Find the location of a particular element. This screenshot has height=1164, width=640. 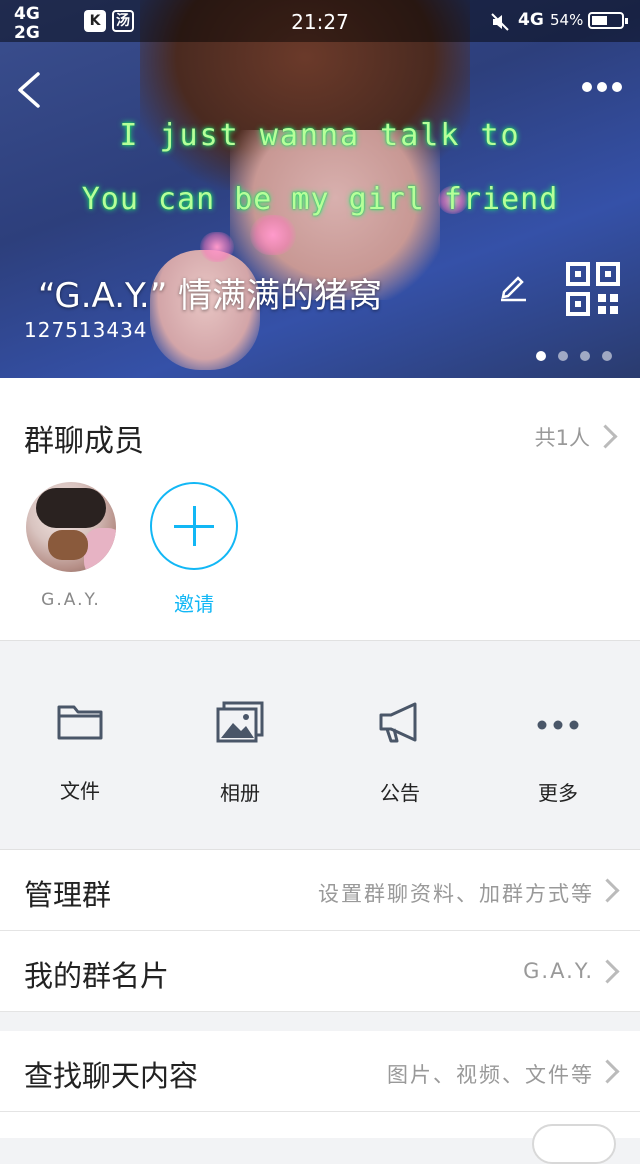

row-label: 管理群 is located at coordinates (68, 895).